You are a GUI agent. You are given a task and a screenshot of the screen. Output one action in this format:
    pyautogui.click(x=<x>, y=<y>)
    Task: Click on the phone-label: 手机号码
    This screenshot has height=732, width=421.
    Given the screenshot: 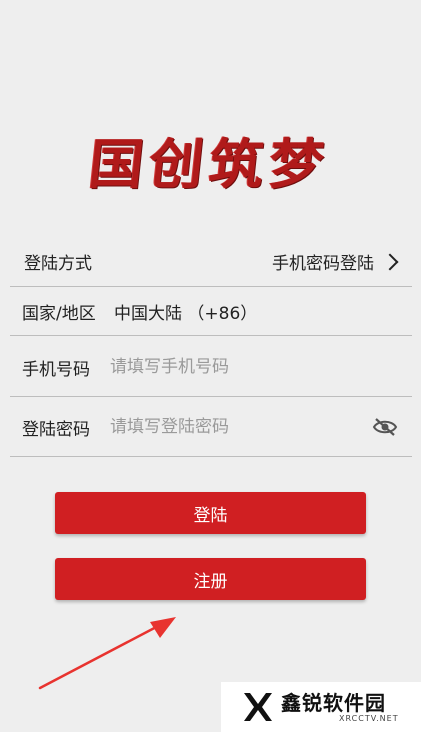 What is the action you would take?
    pyautogui.click(x=56, y=369)
    